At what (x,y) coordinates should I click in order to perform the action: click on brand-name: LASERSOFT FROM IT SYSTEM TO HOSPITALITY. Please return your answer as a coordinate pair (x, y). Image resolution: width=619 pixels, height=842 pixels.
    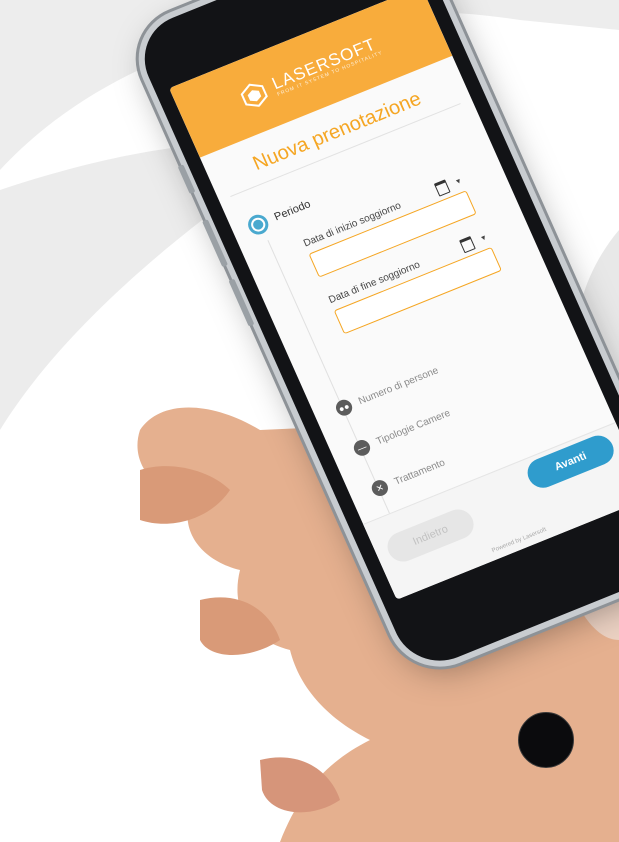
    Looking at the image, I should click on (326, 66).